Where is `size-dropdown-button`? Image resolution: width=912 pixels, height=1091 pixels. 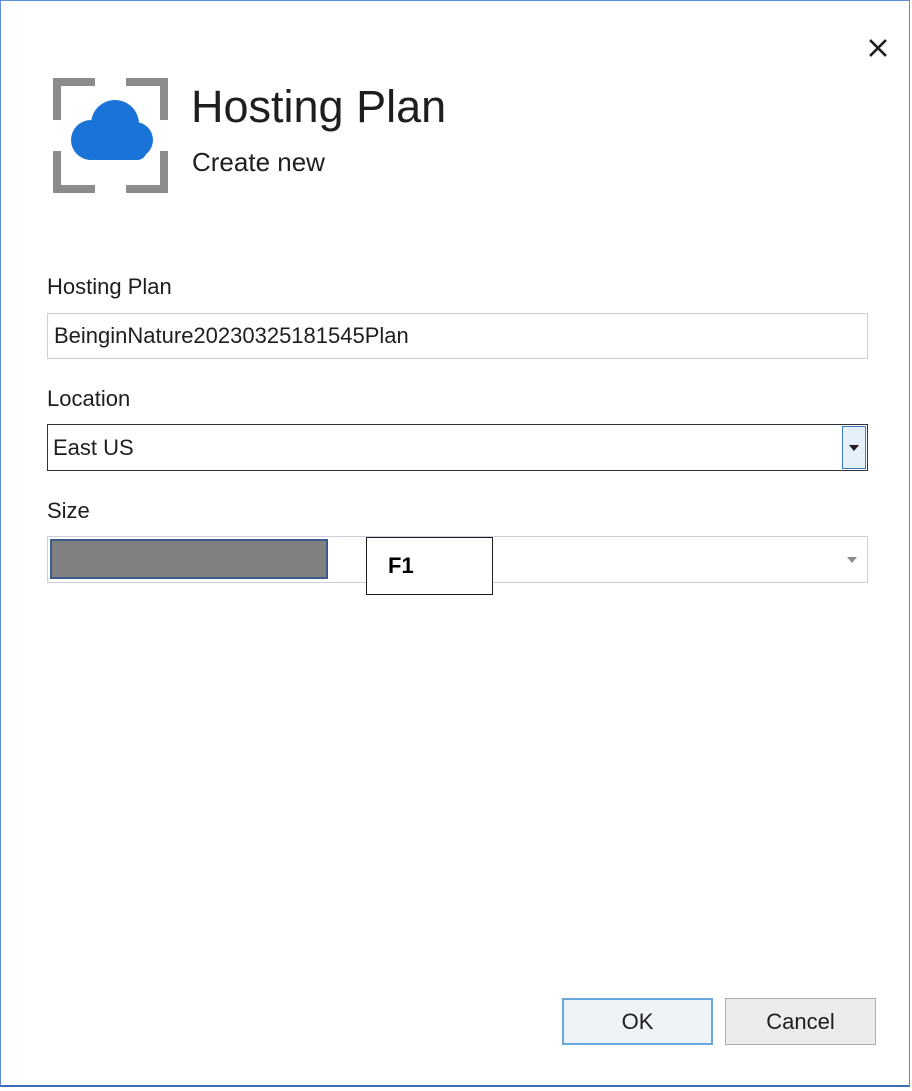 size-dropdown-button is located at coordinates (852, 559).